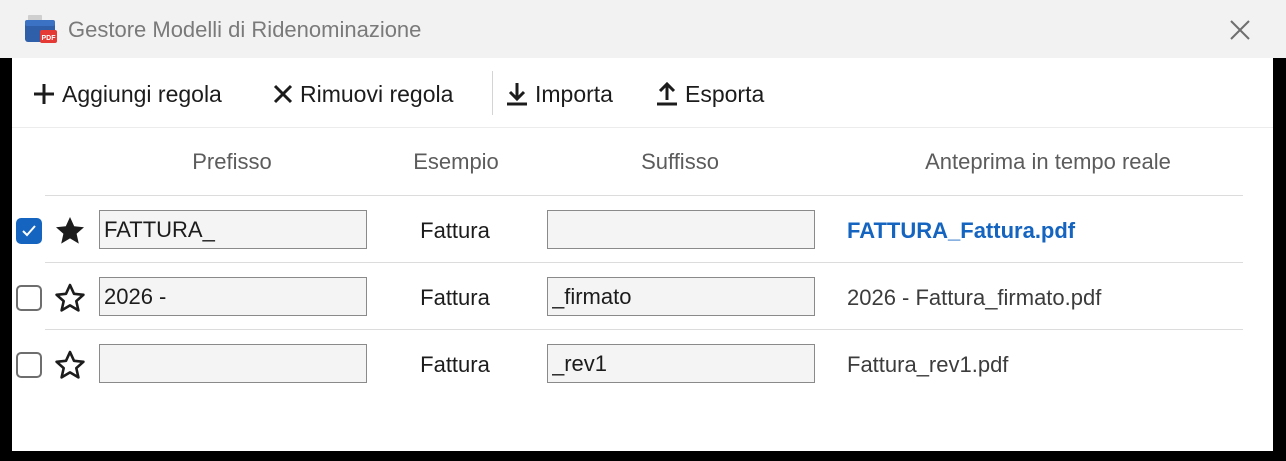  I want to click on preview-text: 2026 - Fattura_firmato.pdf, so click(974, 297).